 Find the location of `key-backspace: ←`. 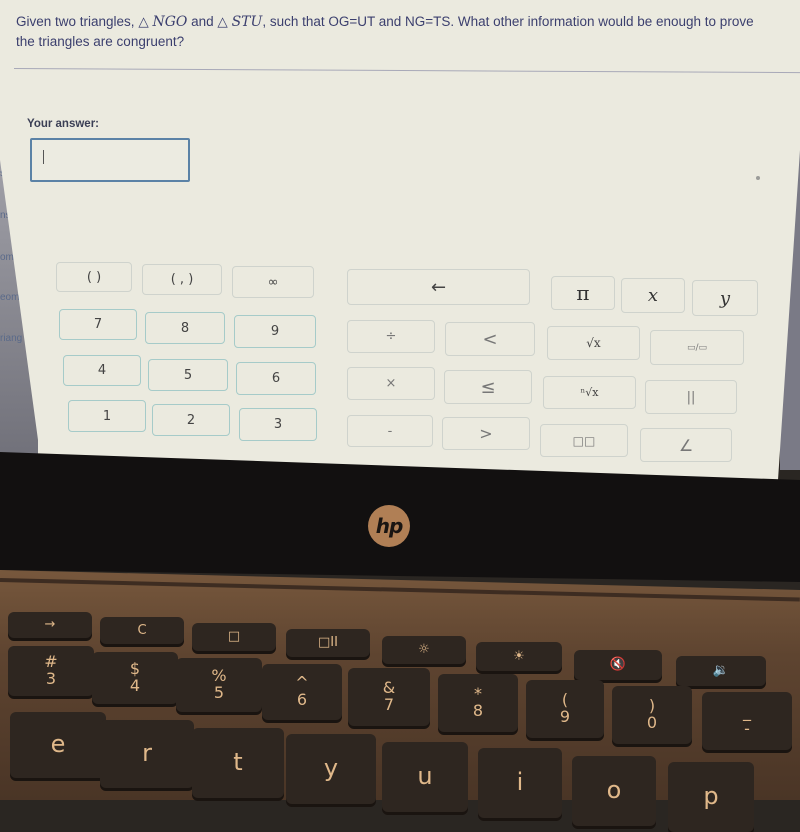

key-backspace: ← is located at coordinates (438, 287).